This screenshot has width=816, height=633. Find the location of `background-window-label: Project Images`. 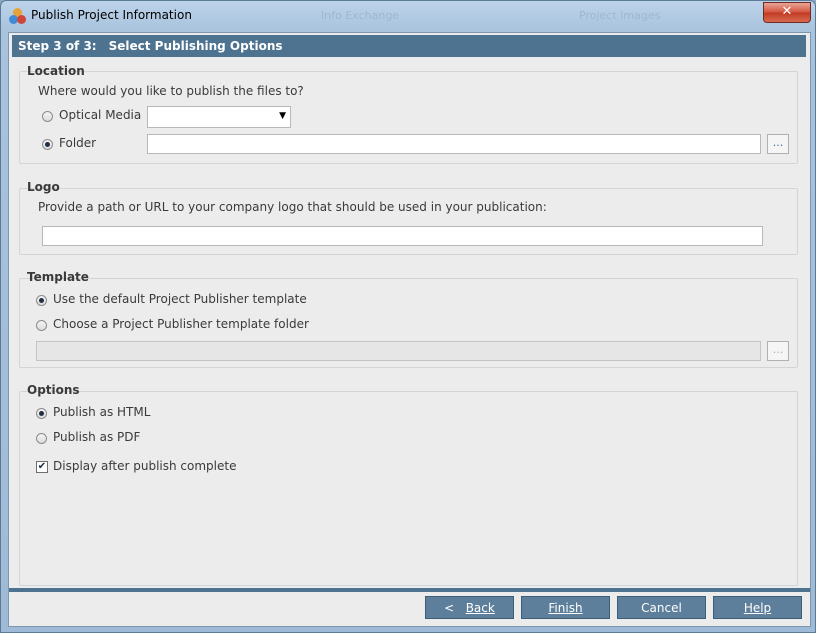

background-window-label: Project Images is located at coordinates (620, 15).